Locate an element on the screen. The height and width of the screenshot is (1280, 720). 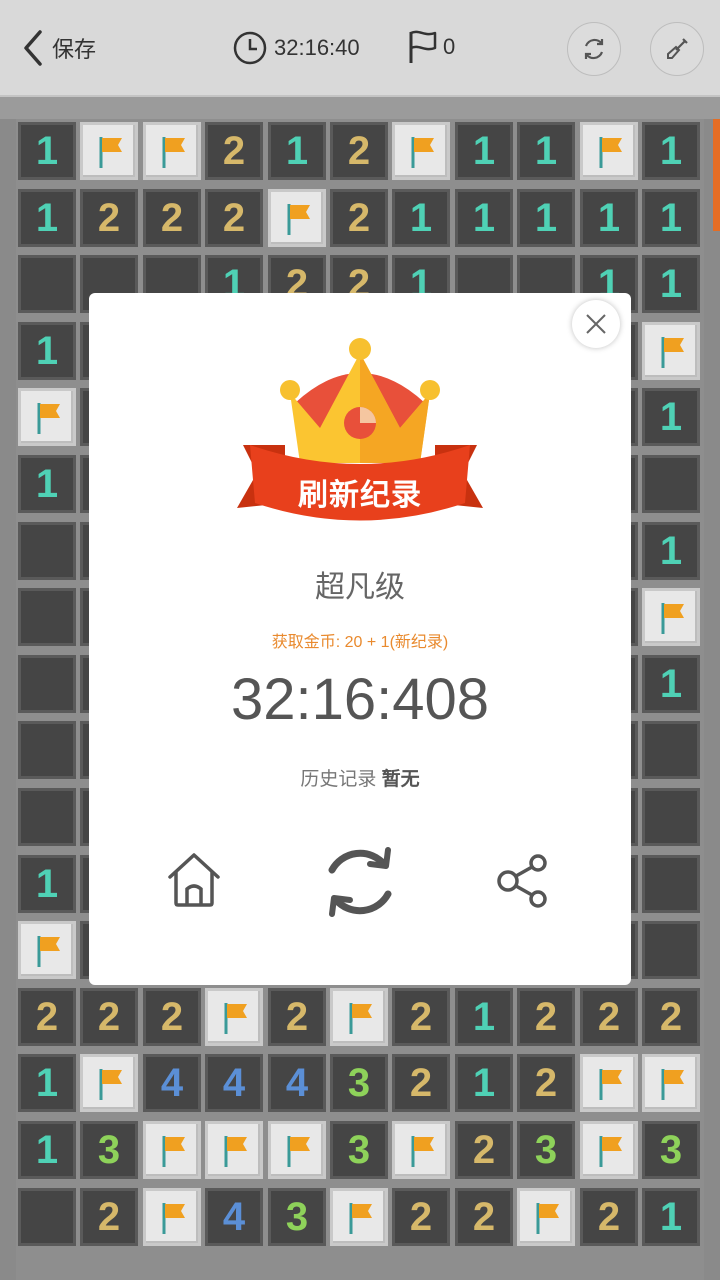
back-label: 保存 is located at coordinates (74, 49).